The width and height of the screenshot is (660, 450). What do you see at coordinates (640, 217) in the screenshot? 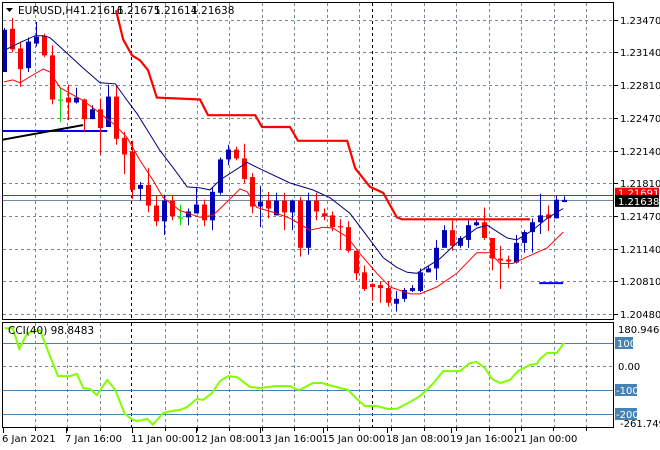
I see `price-tick-label: 1.21470` at bounding box center [640, 217].